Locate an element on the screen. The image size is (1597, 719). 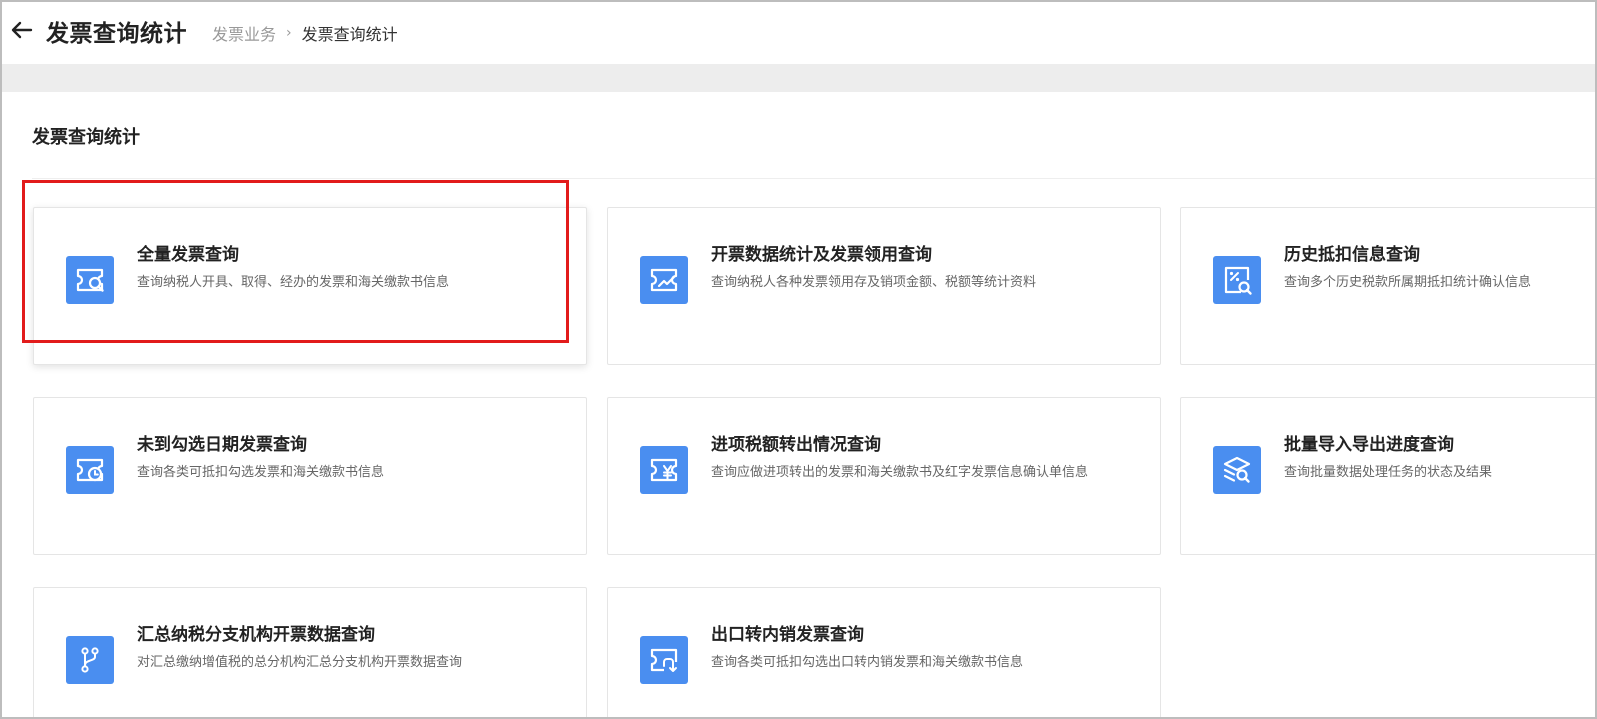
invoice-return-icon is located at coordinates (664, 660).